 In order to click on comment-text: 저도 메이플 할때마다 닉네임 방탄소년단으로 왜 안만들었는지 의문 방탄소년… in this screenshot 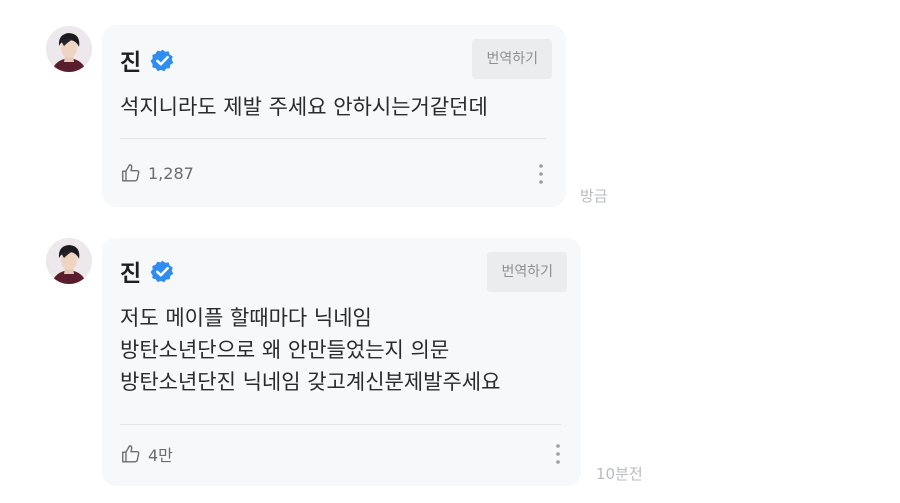, I will do `click(310, 350)`.